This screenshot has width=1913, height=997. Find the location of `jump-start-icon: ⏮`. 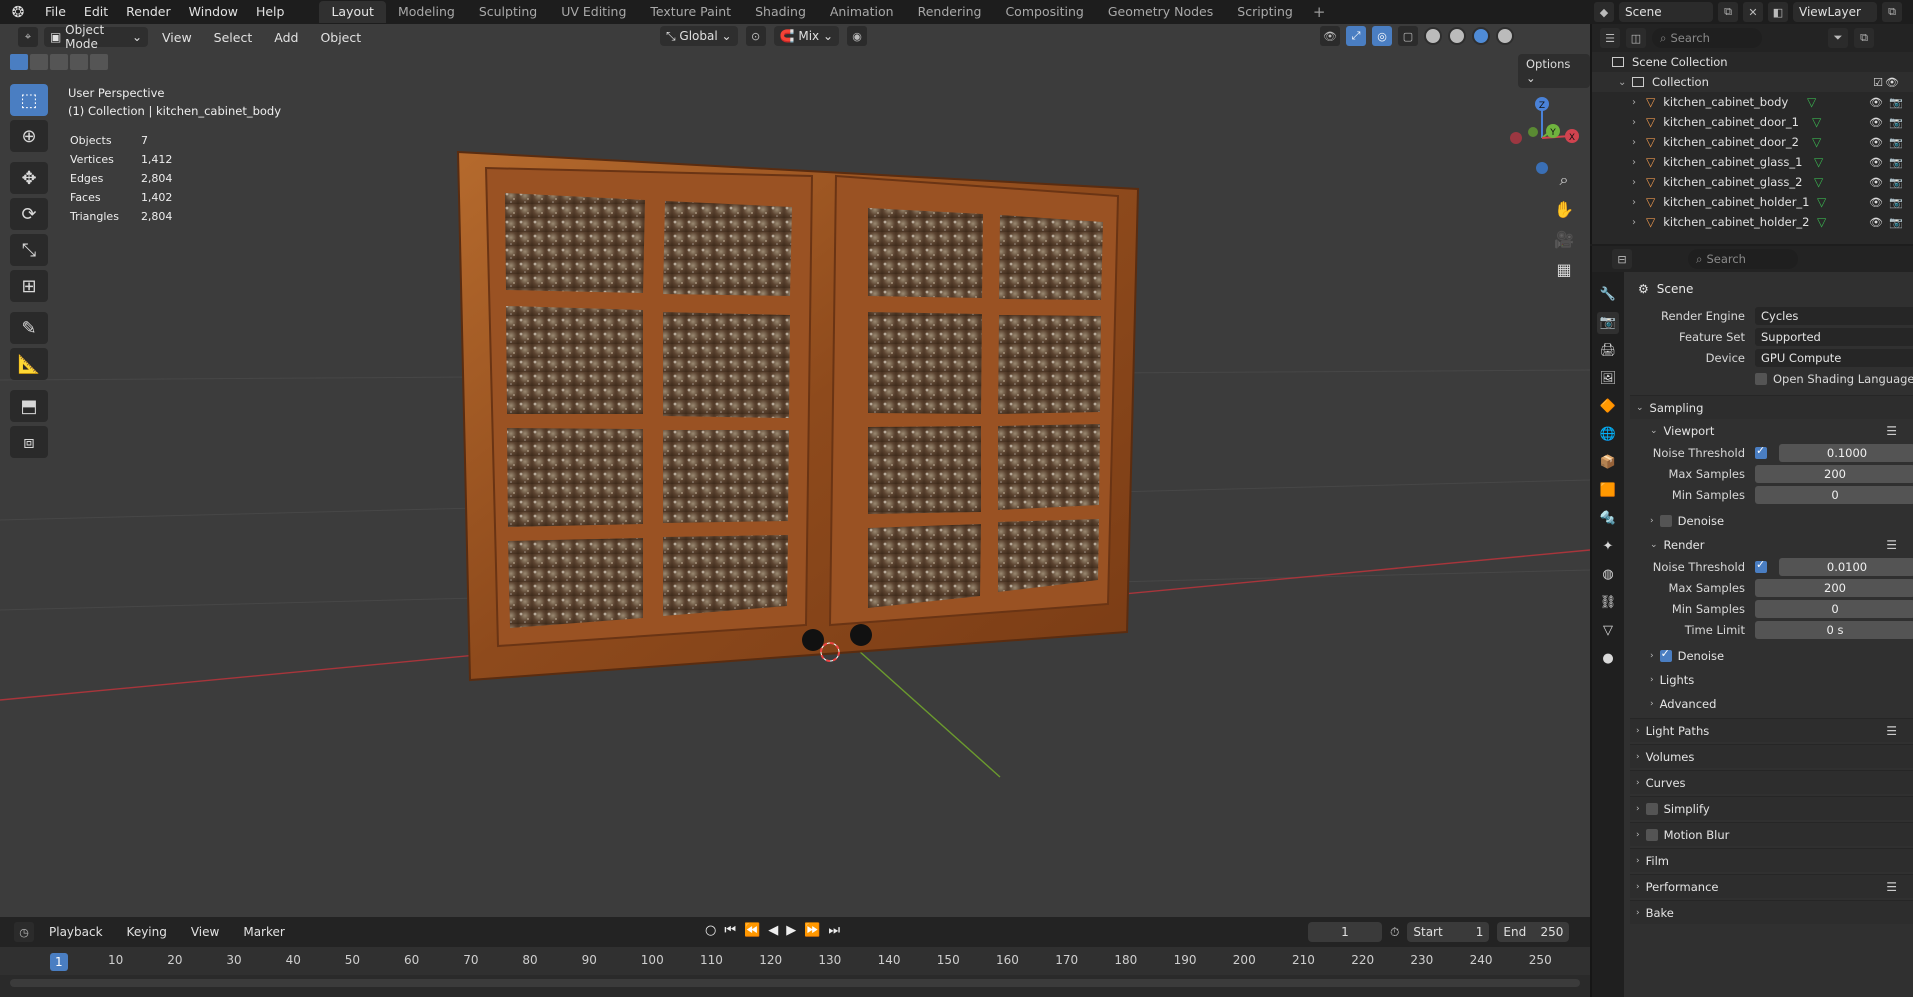

jump-start-icon: ⏮ is located at coordinates (730, 930).